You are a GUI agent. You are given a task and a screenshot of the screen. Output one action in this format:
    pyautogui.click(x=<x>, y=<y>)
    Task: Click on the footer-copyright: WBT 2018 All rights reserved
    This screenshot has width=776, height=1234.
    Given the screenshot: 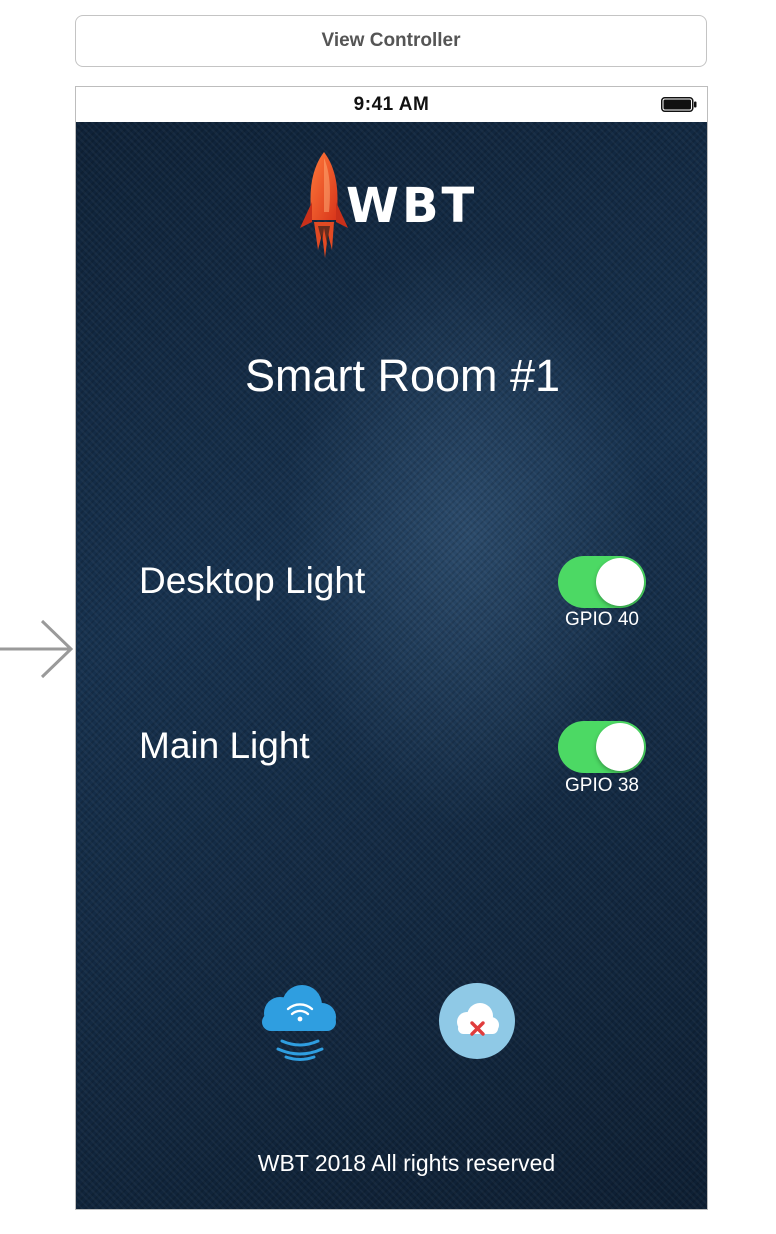 What is the action you would take?
    pyautogui.click(x=406, y=1163)
    